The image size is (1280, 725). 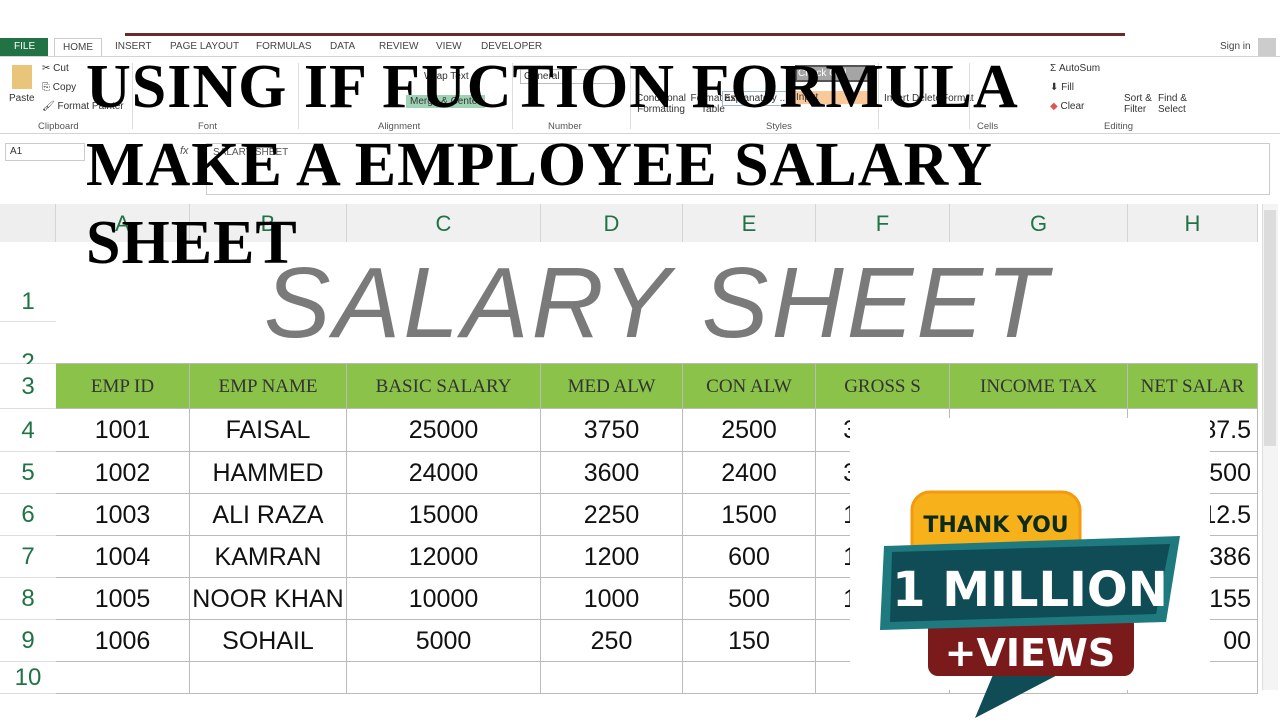 I want to click on data-cell: NOOR KHAN, so click(x=268, y=599).